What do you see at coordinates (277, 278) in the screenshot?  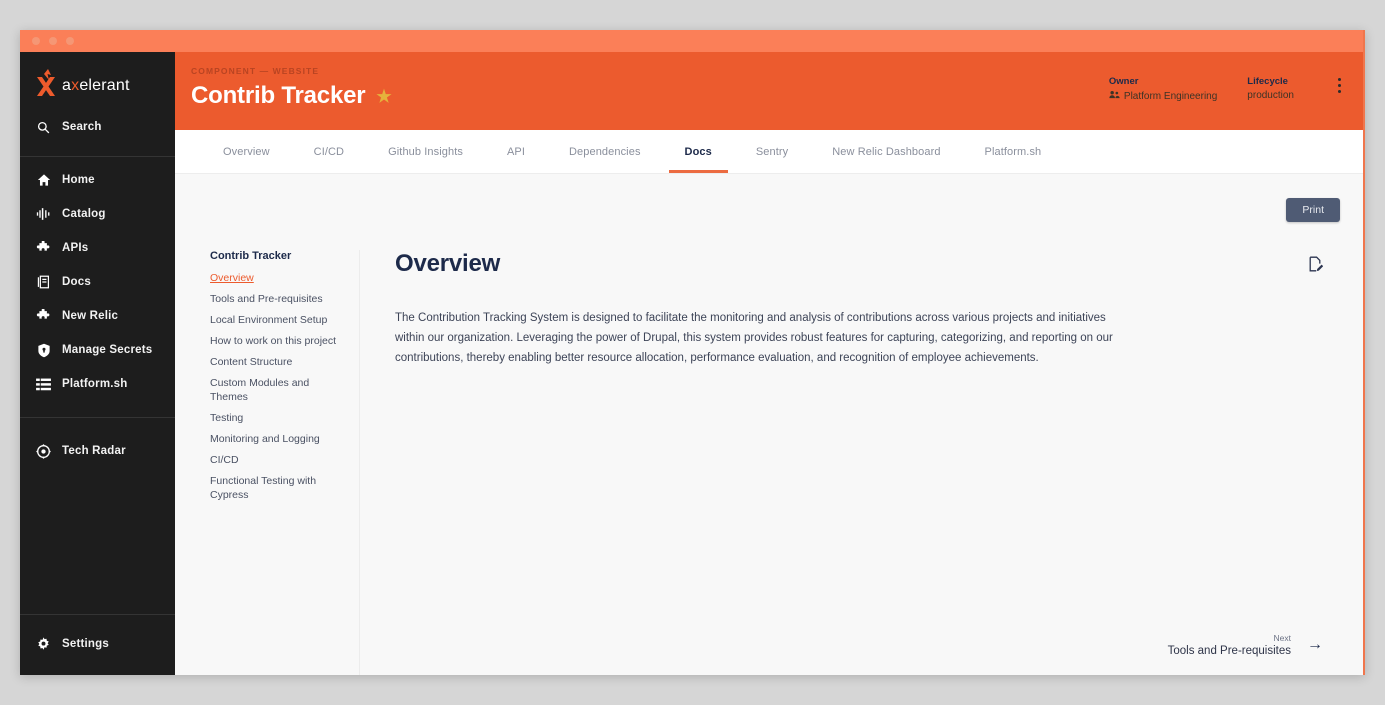 I see `toc-item-overview: Overview` at bounding box center [277, 278].